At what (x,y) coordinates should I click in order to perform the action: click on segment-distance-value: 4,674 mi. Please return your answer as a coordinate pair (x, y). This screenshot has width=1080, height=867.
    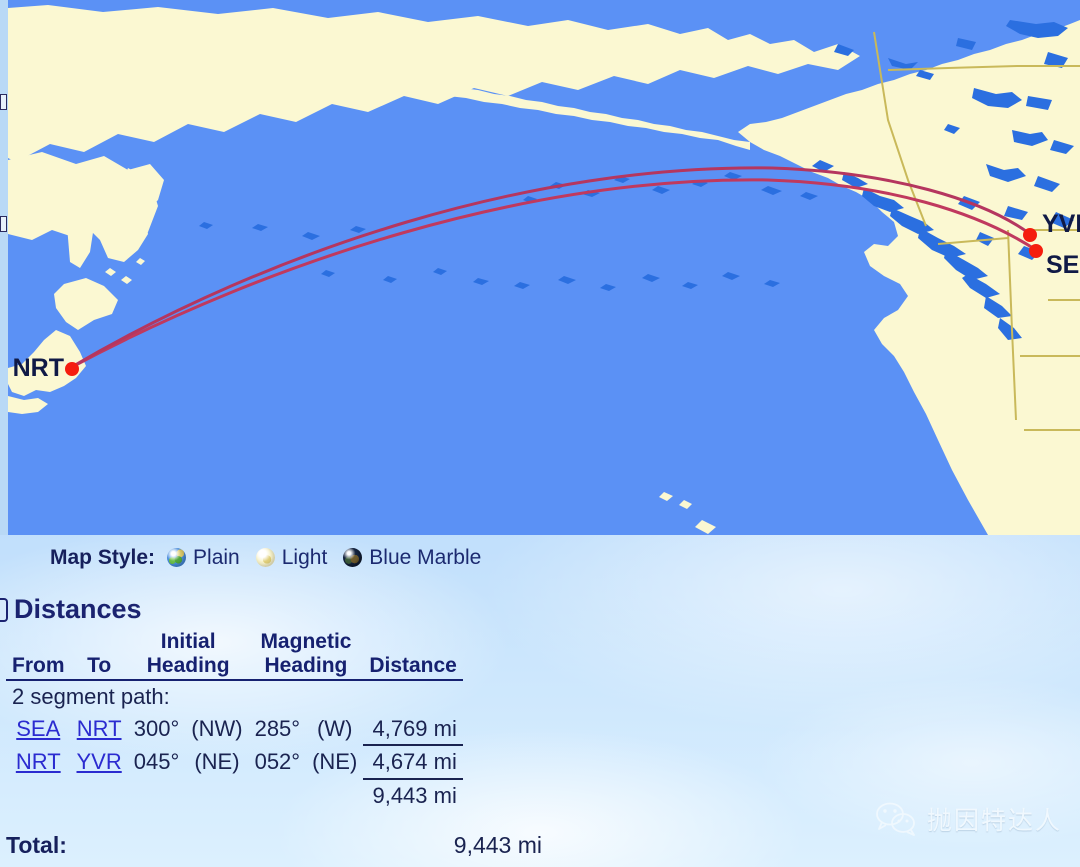
    Looking at the image, I should click on (413, 762).